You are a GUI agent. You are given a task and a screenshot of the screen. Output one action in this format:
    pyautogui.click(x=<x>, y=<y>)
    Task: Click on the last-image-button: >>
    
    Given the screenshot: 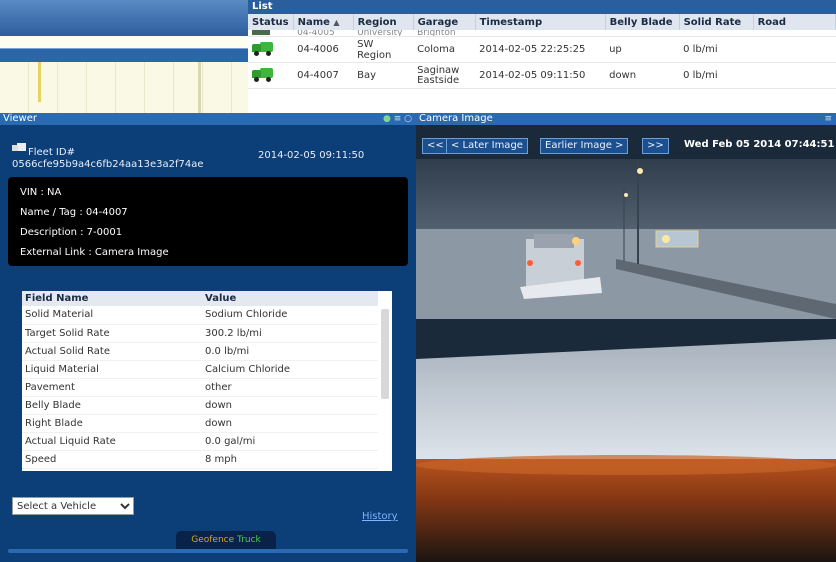 What is the action you would take?
    pyautogui.click(x=655, y=146)
    